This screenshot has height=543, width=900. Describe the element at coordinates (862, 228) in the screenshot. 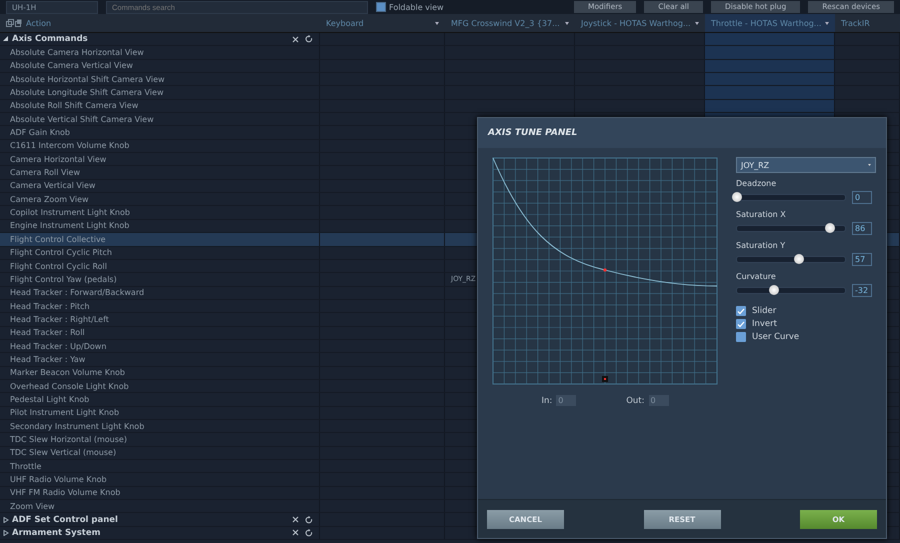

I see `value-field: 86` at that location.